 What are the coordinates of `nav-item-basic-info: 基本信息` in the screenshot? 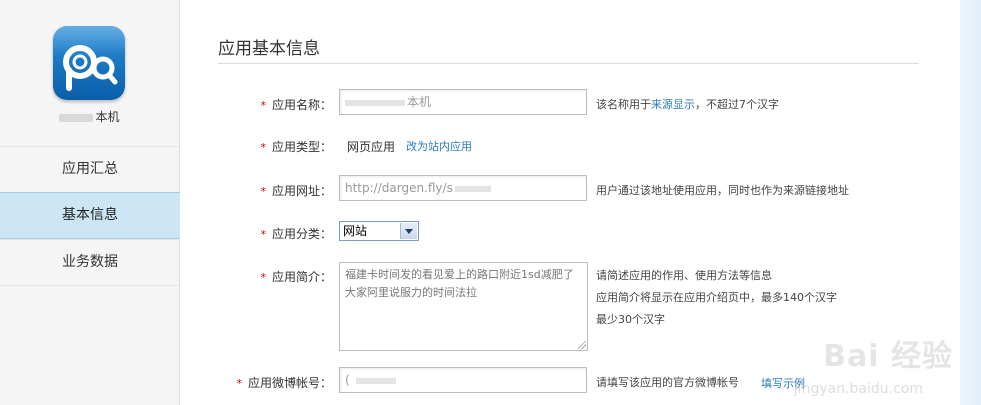 It's located at (93, 215).